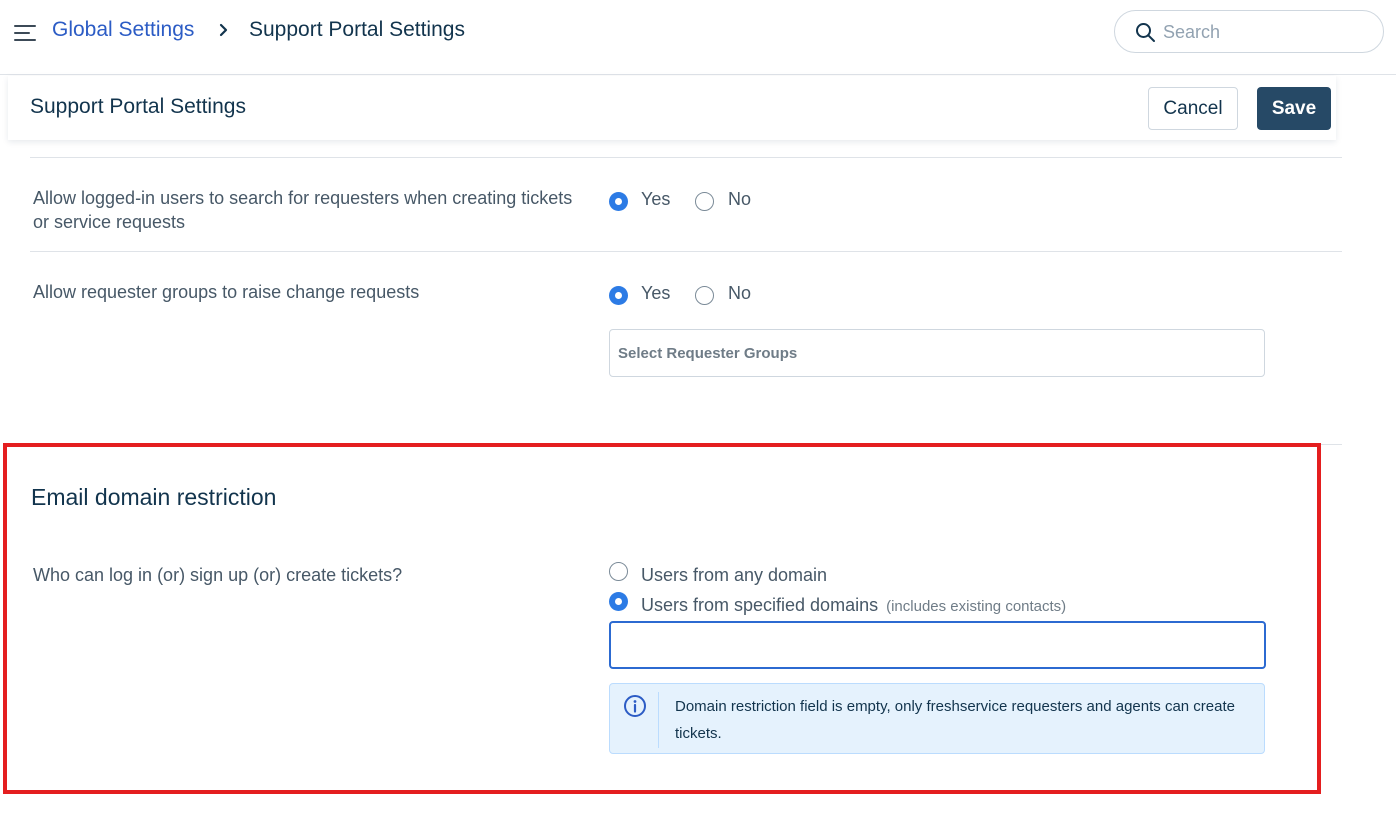  What do you see at coordinates (740, 293) in the screenshot?
I see `requester-groups-no-label: No` at bounding box center [740, 293].